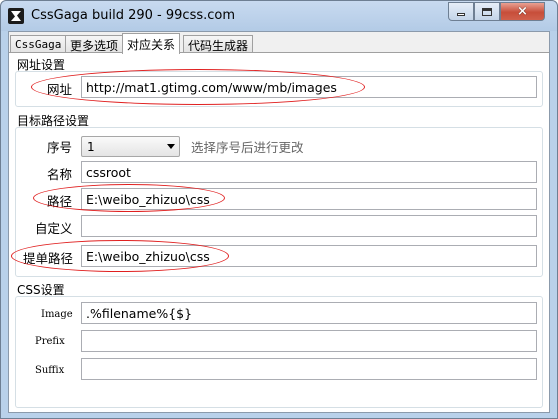  I want to click on custom-label: 自定义, so click(54, 228).